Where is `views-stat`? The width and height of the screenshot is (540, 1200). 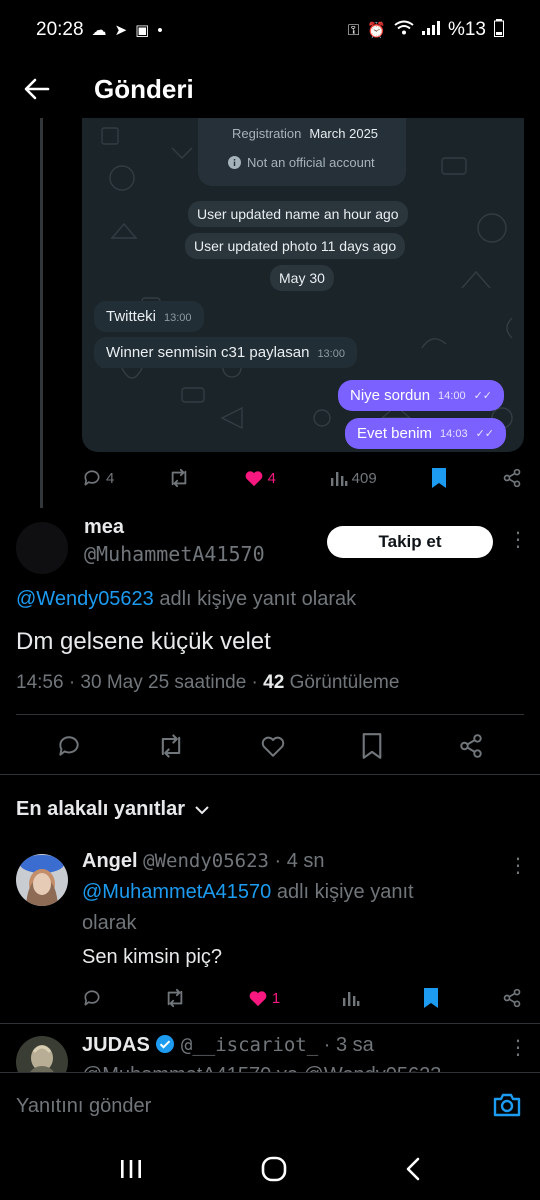 views-stat is located at coordinates (351, 998).